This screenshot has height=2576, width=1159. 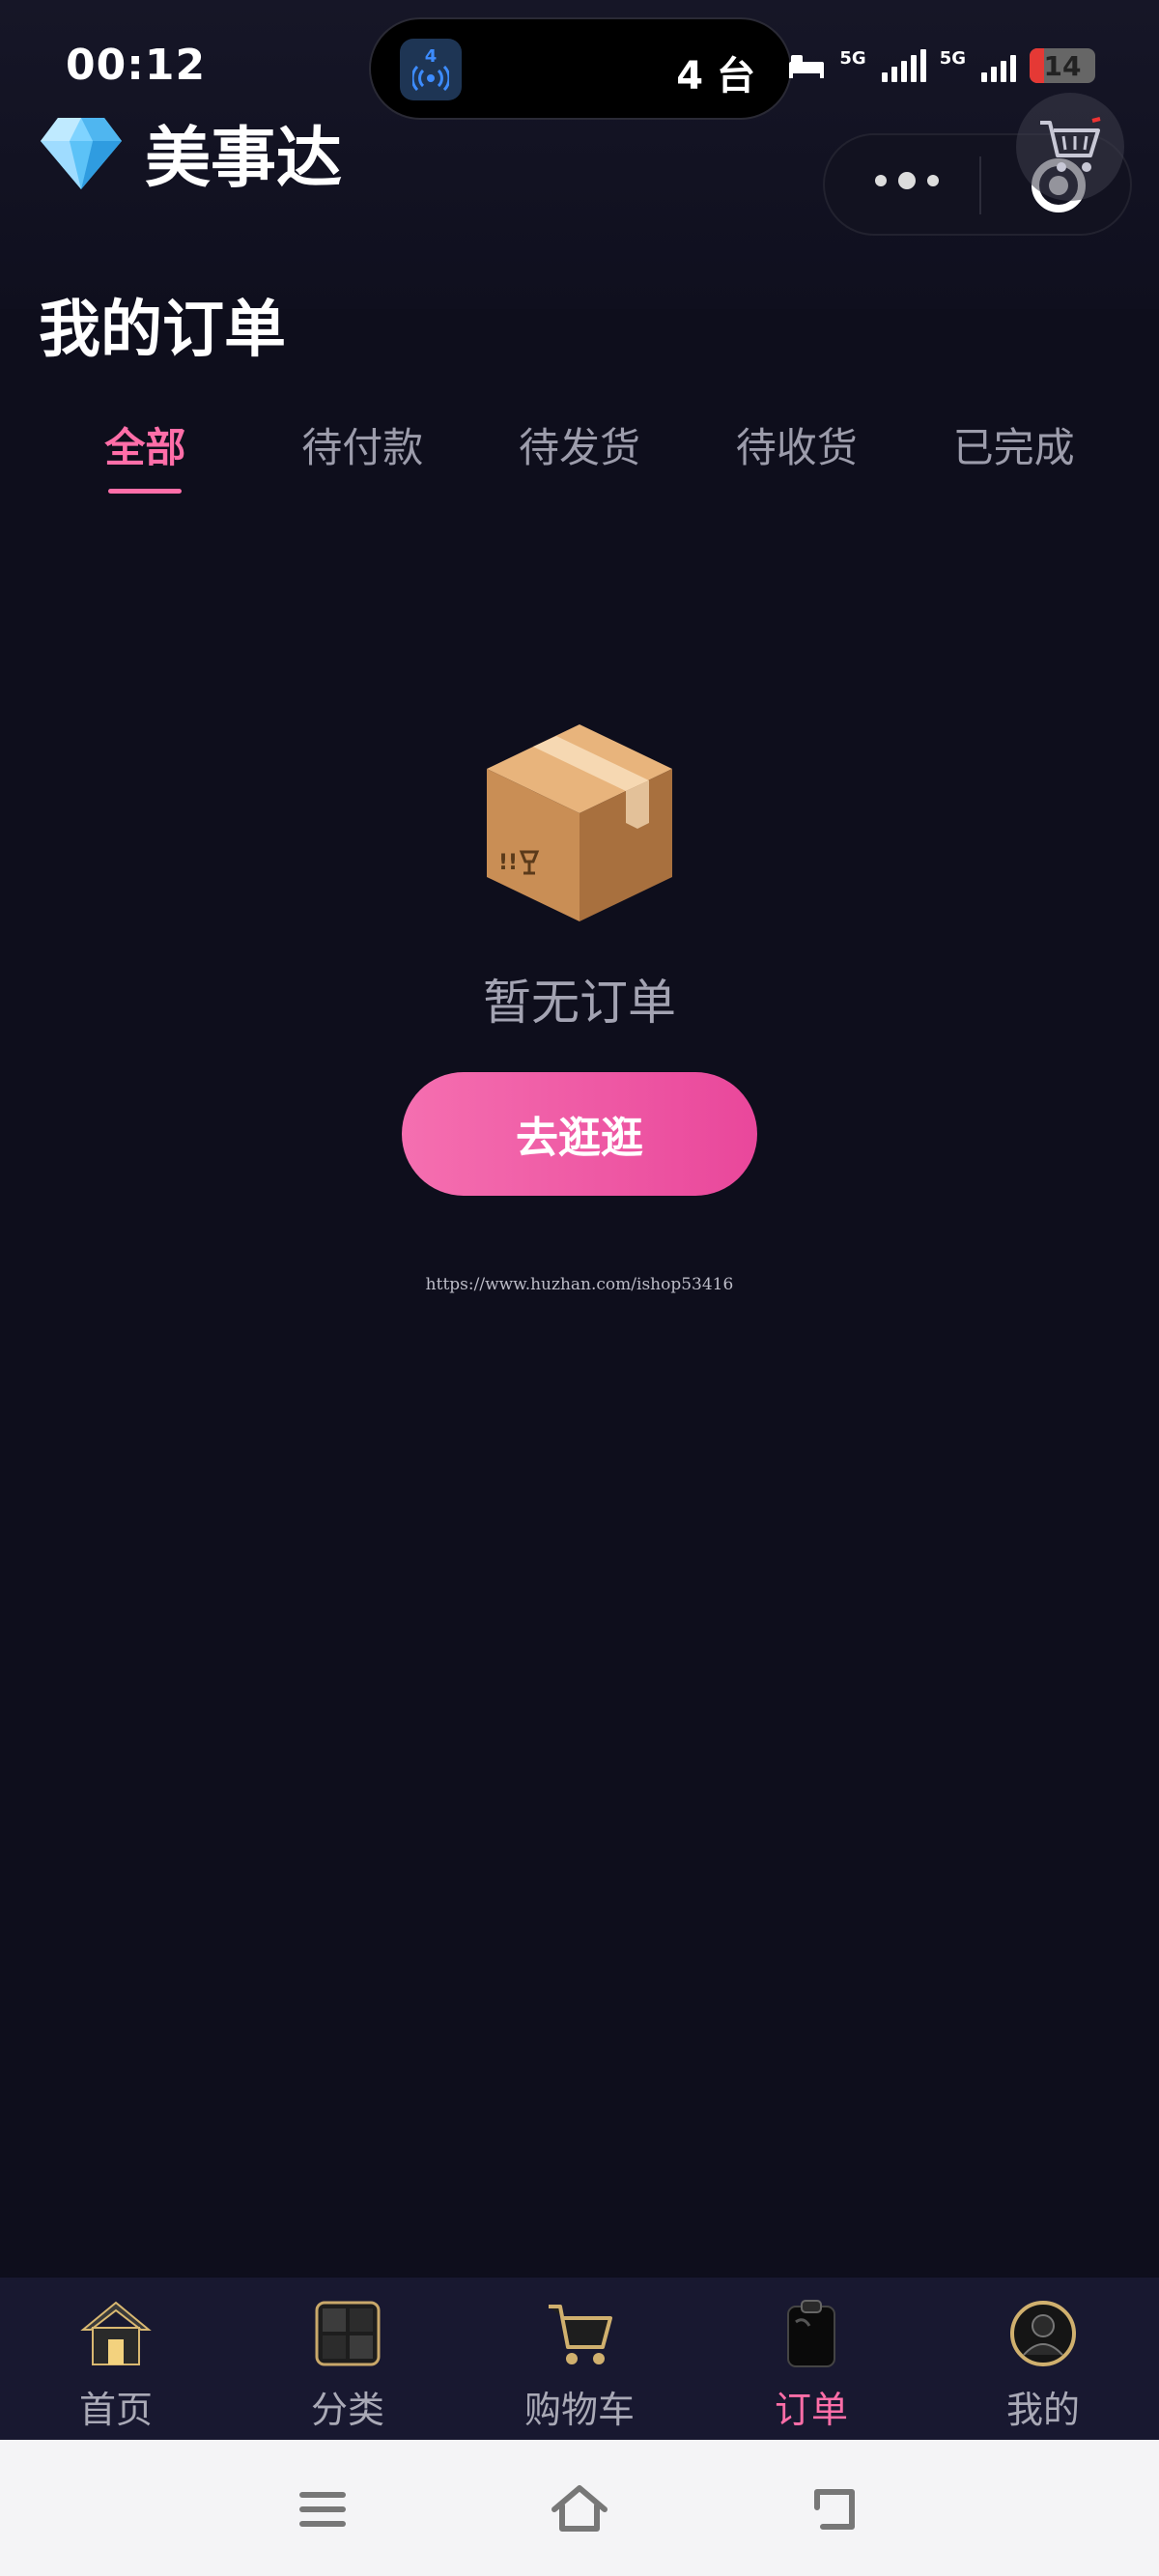 What do you see at coordinates (431, 56) in the screenshot?
I see `island-icon-number: 4` at bounding box center [431, 56].